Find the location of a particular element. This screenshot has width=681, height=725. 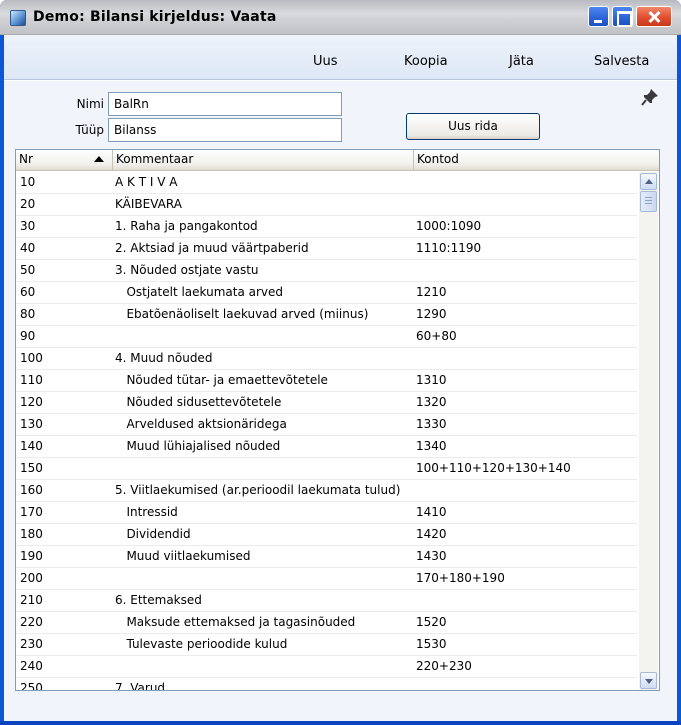

table-row: 190 Muud viitlaekumised 1430 is located at coordinates (326, 557).